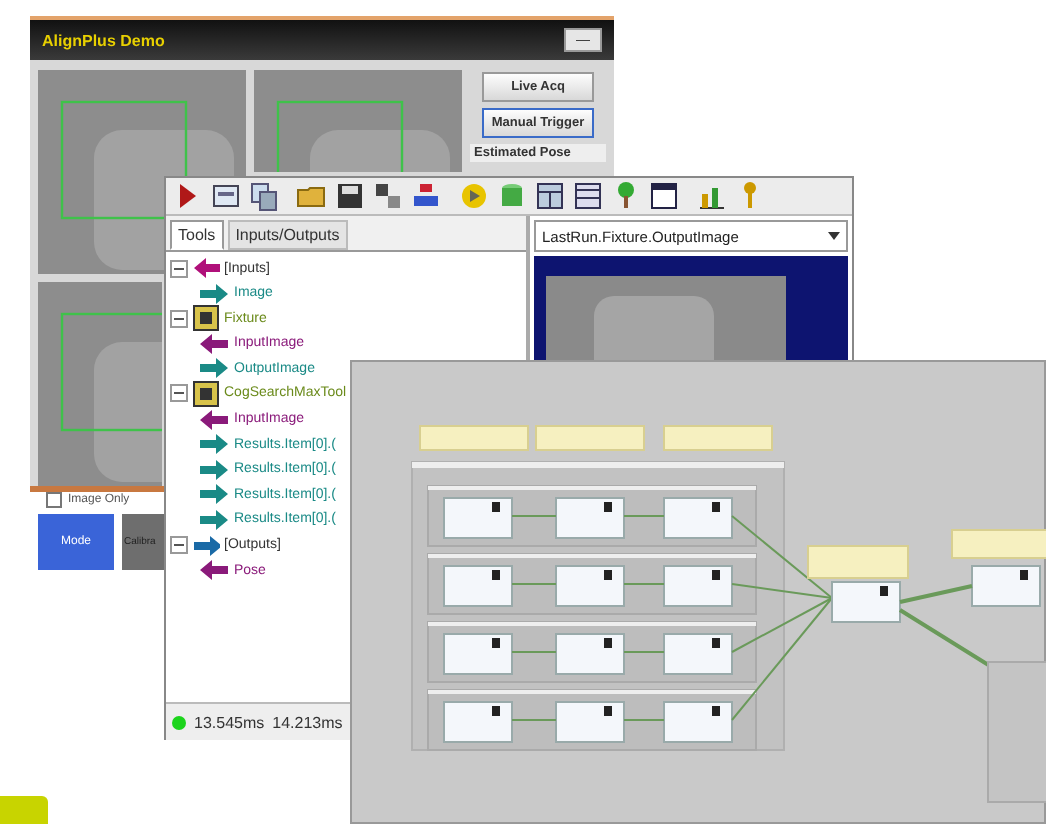 This screenshot has width=1046, height=824. Describe the element at coordinates (388, 196) in the screenshot. I see `tools-icon` at that location.